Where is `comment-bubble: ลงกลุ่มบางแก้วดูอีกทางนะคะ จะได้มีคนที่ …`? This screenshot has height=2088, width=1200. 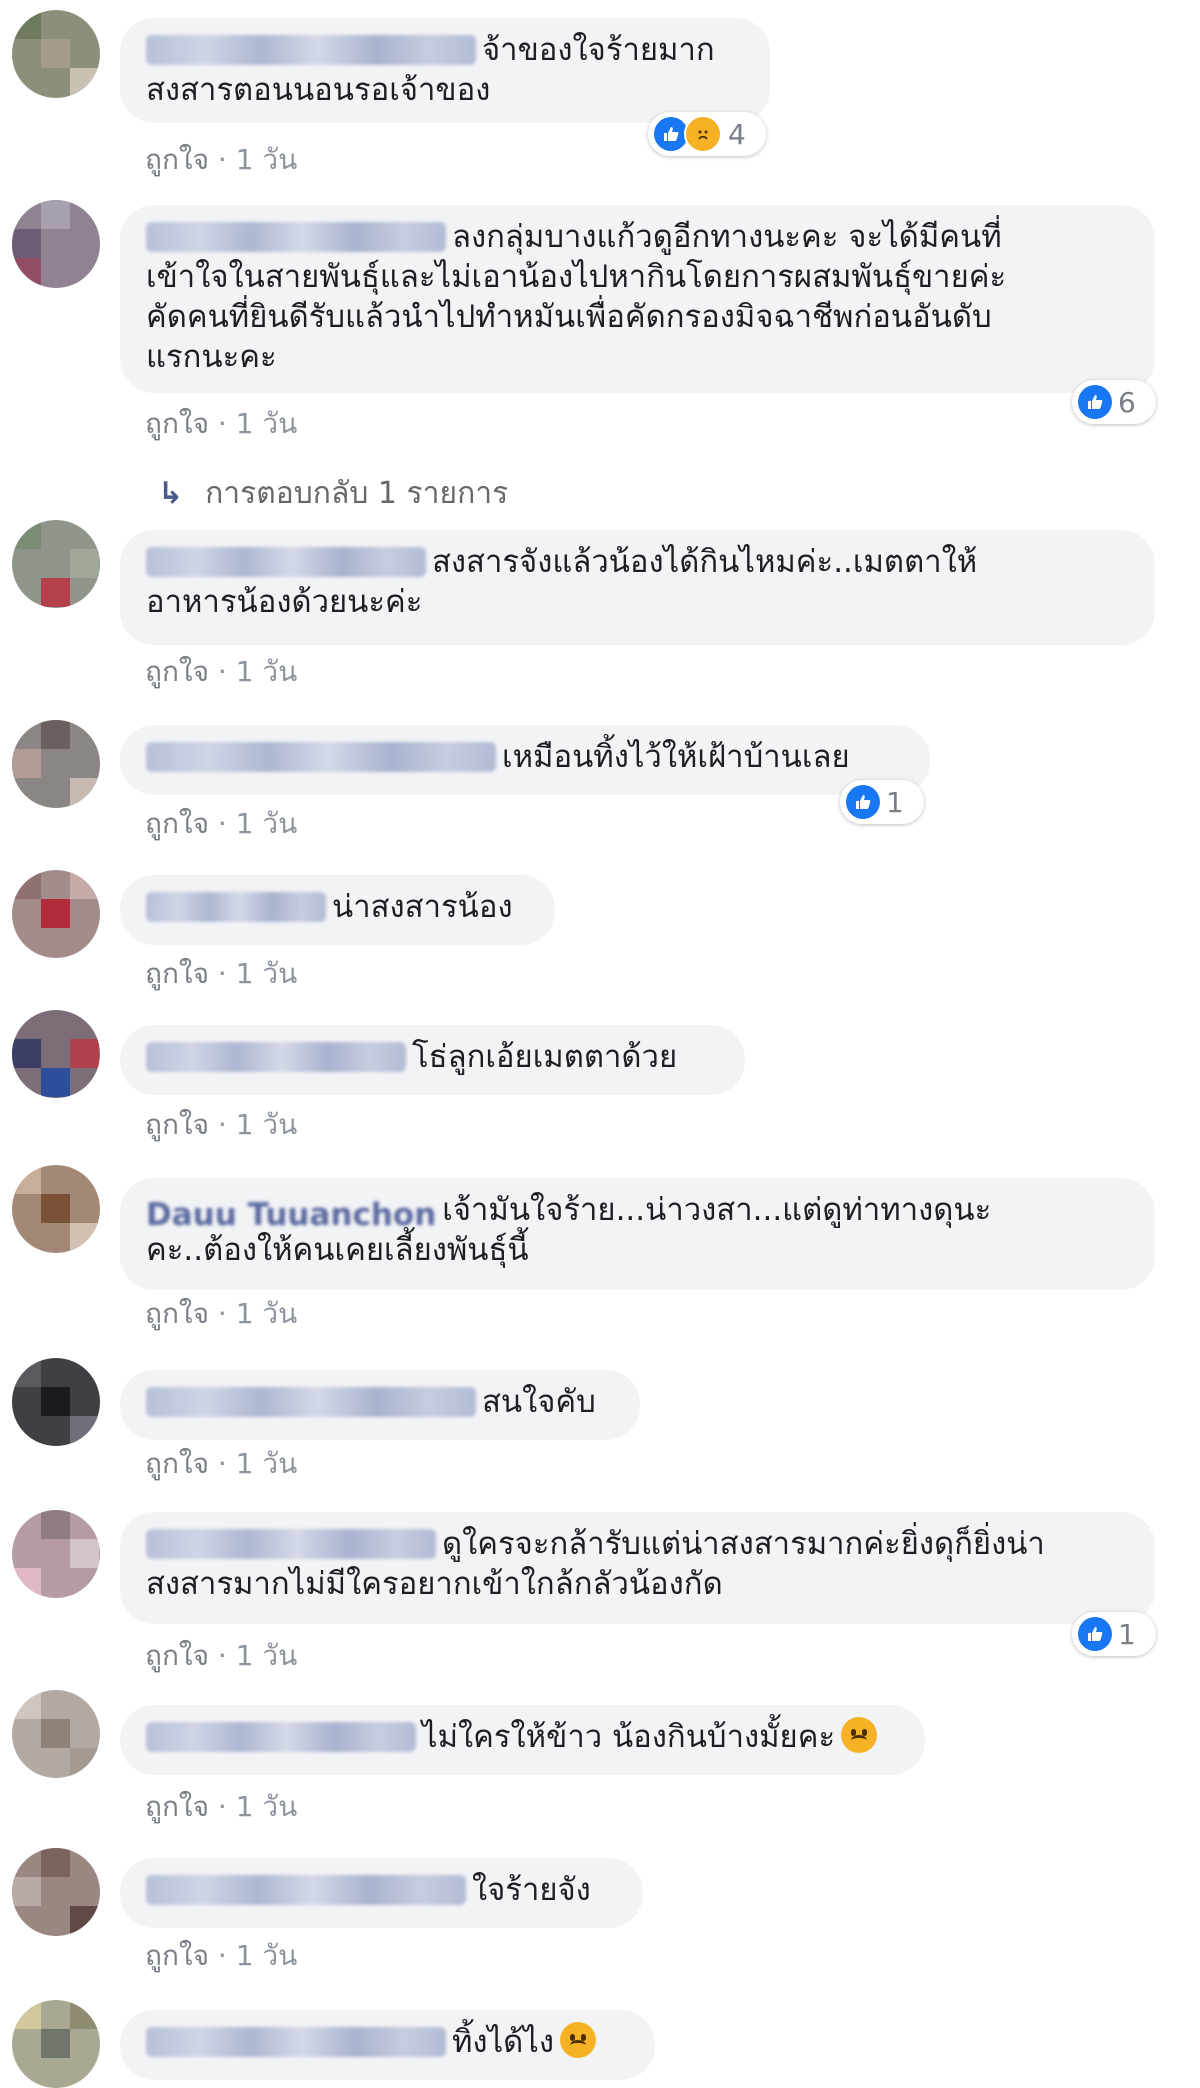
comment-bubble: ลงกลุ่มบางแก้วดูอีกทางนะคะ จะได้มีคนที่ … is located at coordinates (637, 299).